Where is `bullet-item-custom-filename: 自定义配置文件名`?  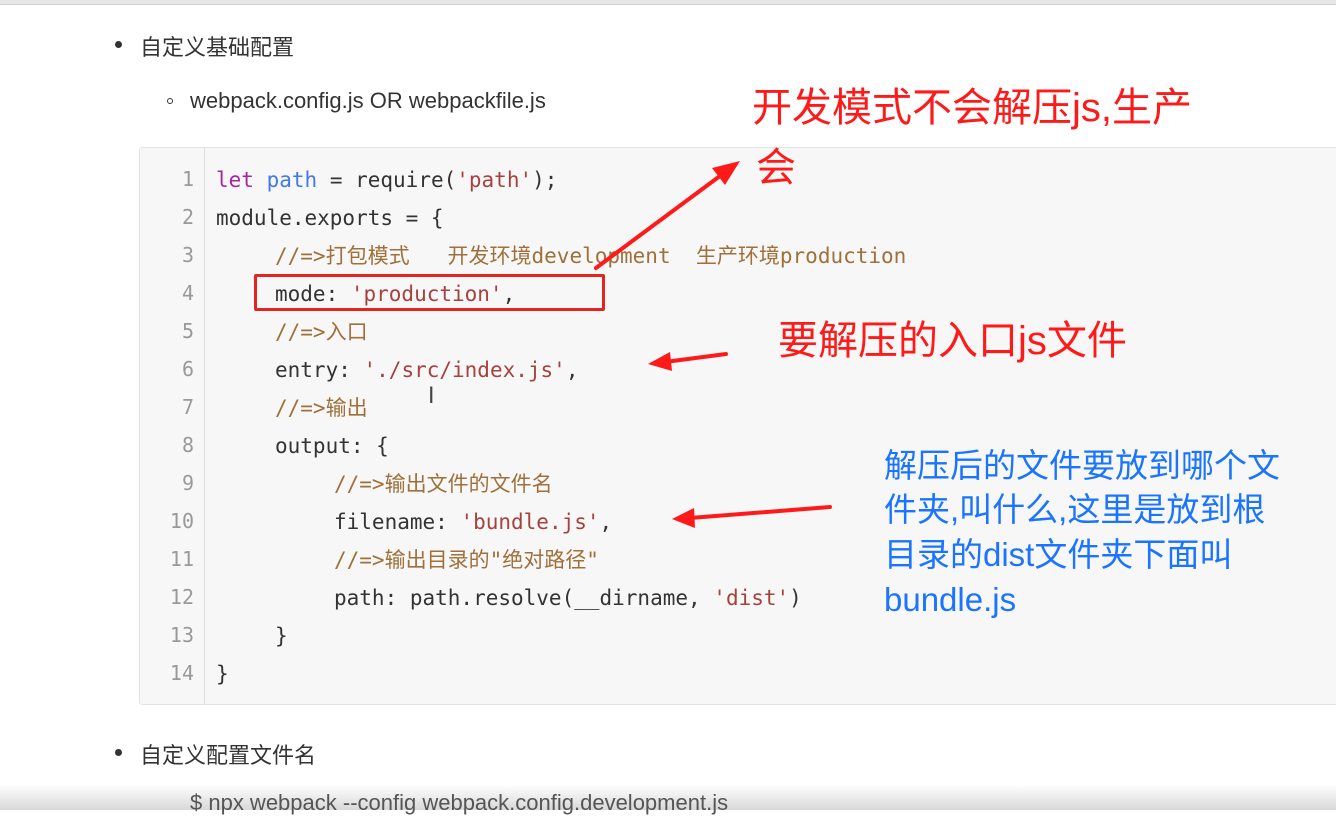 bullet-item-custom-filename: 自定义配置文件名 is located at coordinates (216, 754).